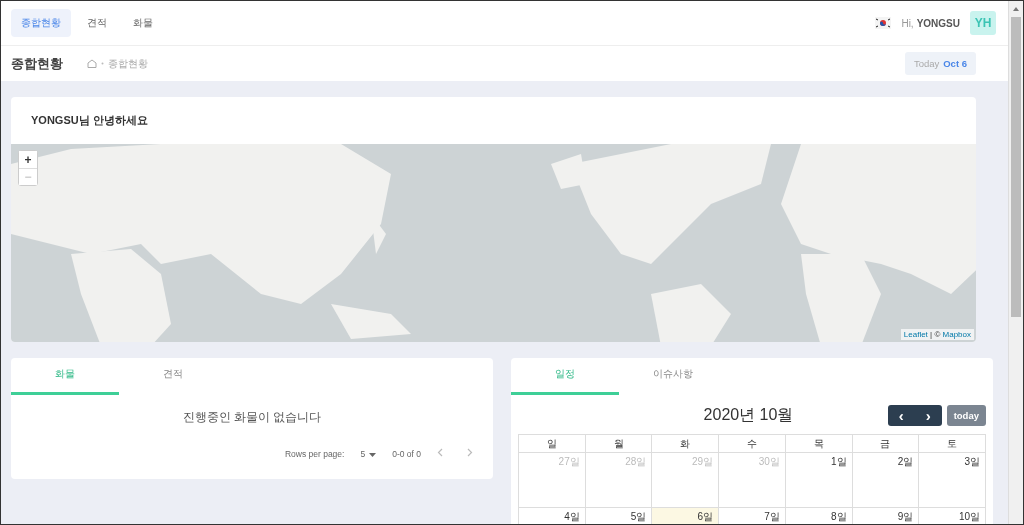 The width and height of the screenshot is (1024, 525). Describe the element at coordinates (406, 453) in the screenshot. I see `page-range: 0-0 of 0` at that location.